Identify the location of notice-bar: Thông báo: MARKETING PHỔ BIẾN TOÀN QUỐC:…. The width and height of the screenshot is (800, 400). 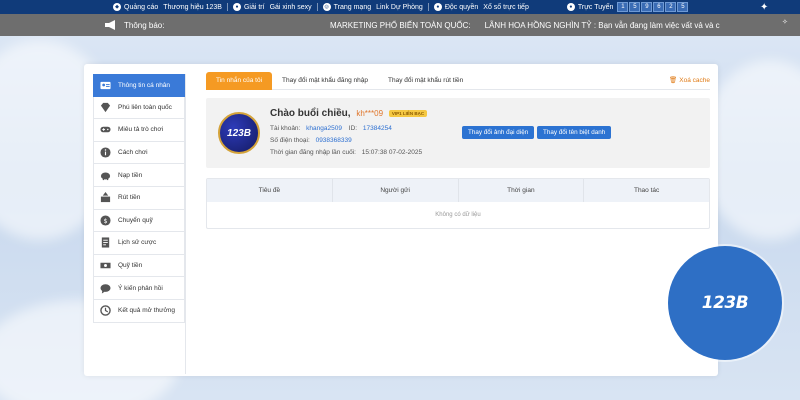
(400, 25).